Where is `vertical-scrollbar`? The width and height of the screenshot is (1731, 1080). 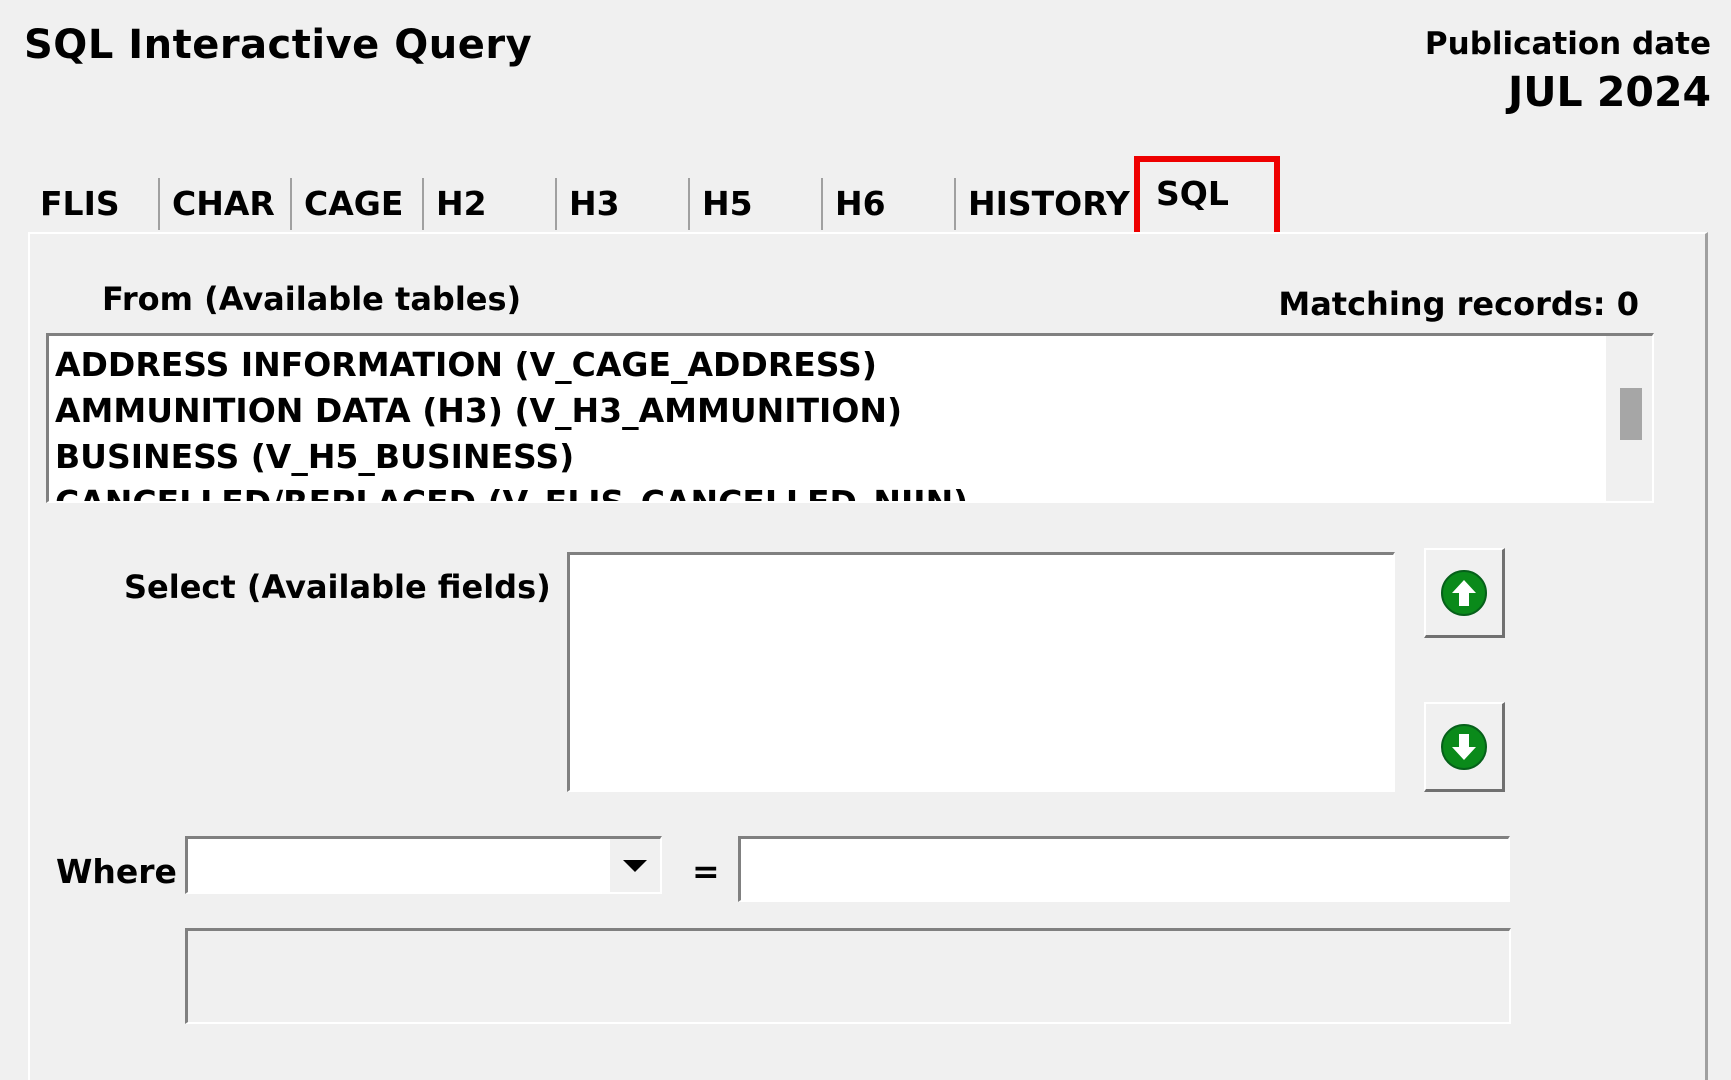 vertical-scrollbar is located at coordinates (1629, 418).